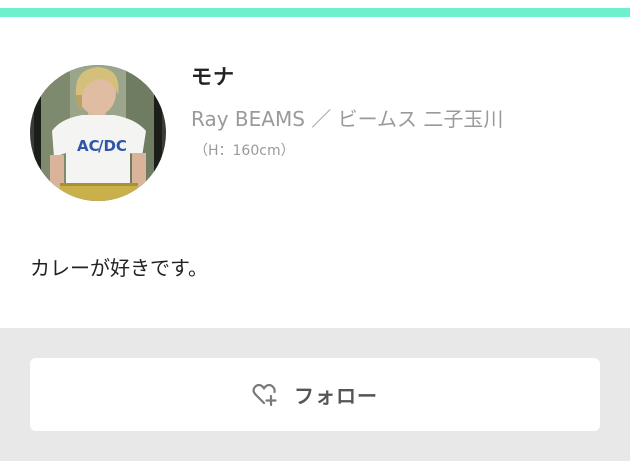  I want to click on staff-photo-image: AC /DC, so click(98, 133).